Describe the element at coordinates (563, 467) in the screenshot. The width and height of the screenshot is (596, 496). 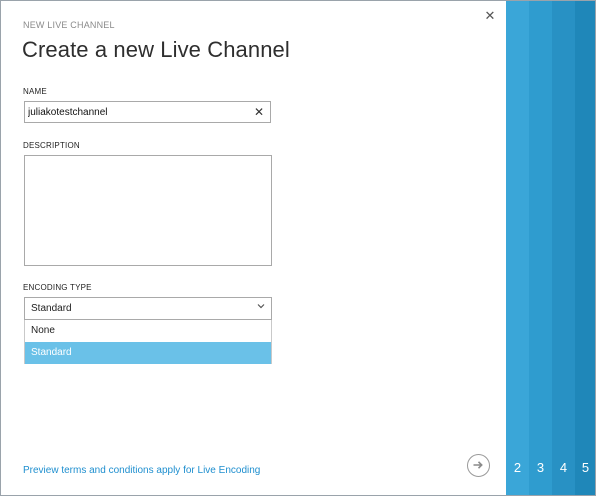
I see `step-4-label: 4` at that location.